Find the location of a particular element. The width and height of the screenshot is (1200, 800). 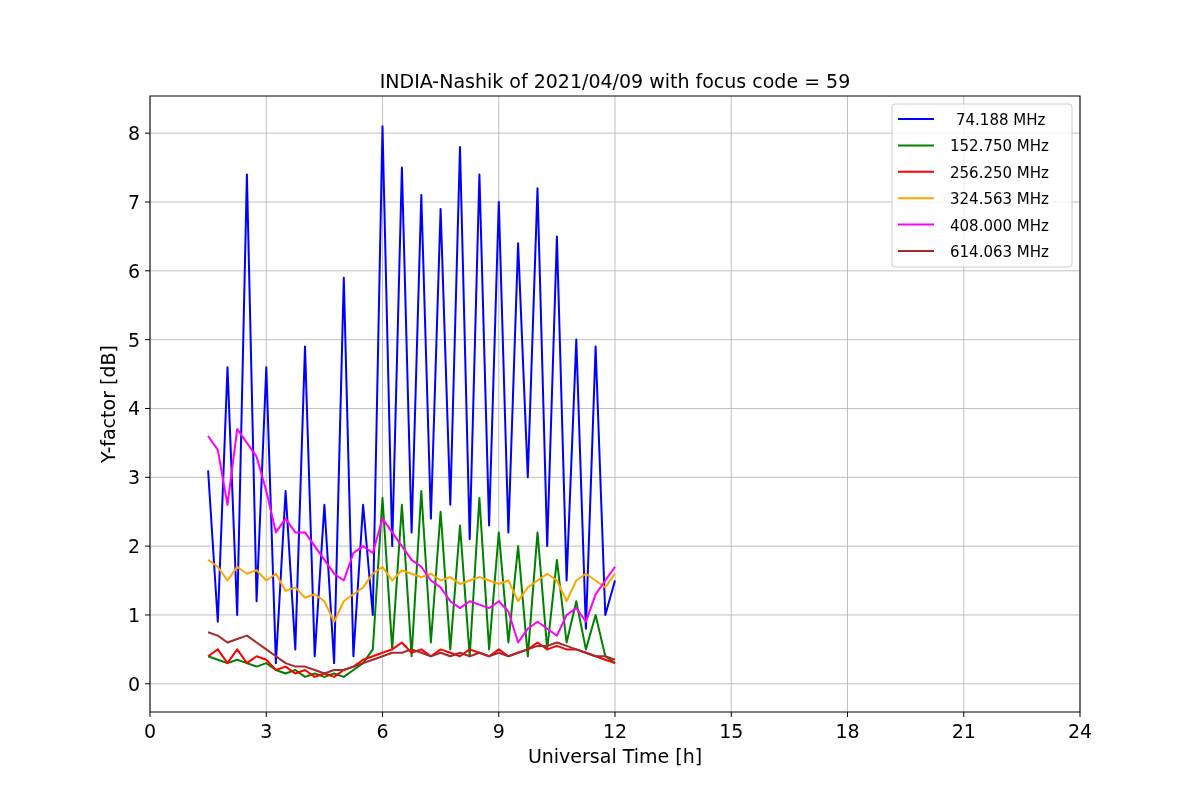

tick-label: 21 is located at coordinates (963, 731).